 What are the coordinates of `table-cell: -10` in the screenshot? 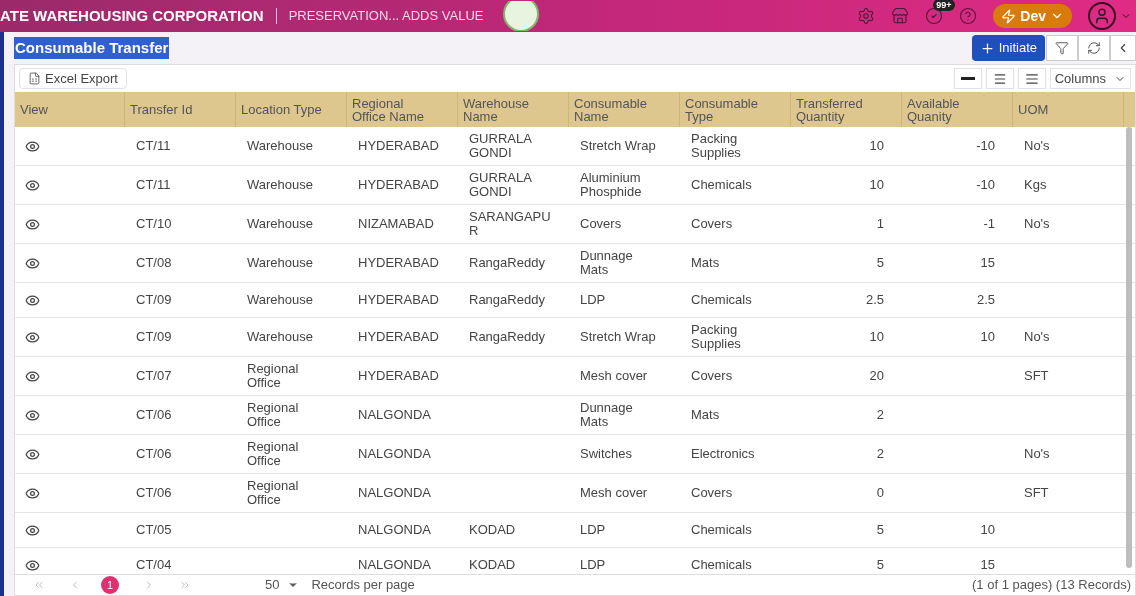 It's located at (985, 185).